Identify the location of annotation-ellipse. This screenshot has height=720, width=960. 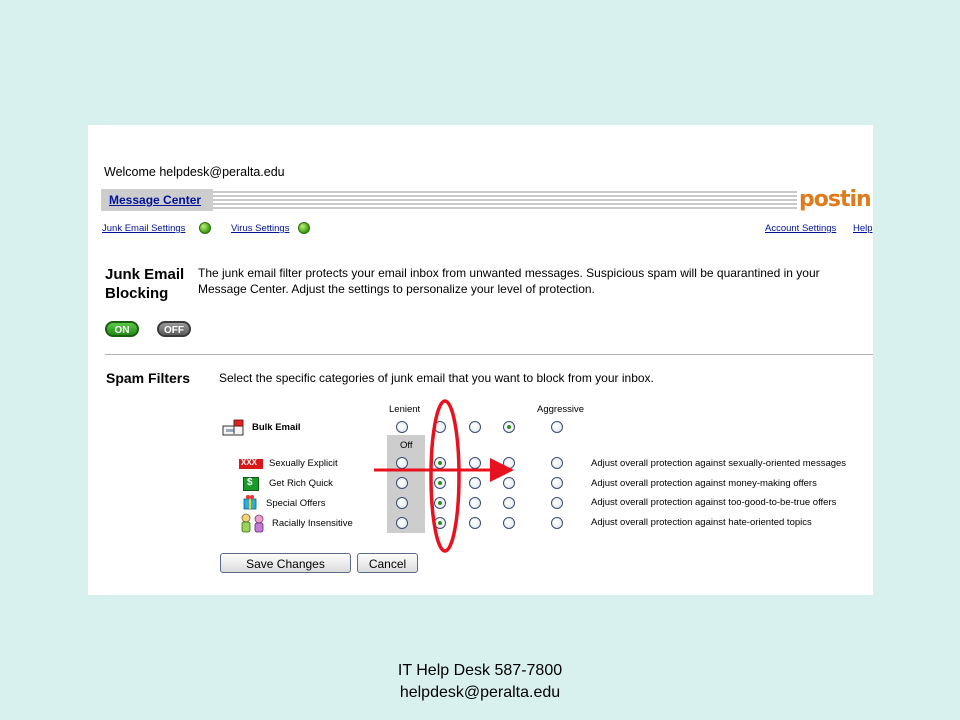
(445, 476).